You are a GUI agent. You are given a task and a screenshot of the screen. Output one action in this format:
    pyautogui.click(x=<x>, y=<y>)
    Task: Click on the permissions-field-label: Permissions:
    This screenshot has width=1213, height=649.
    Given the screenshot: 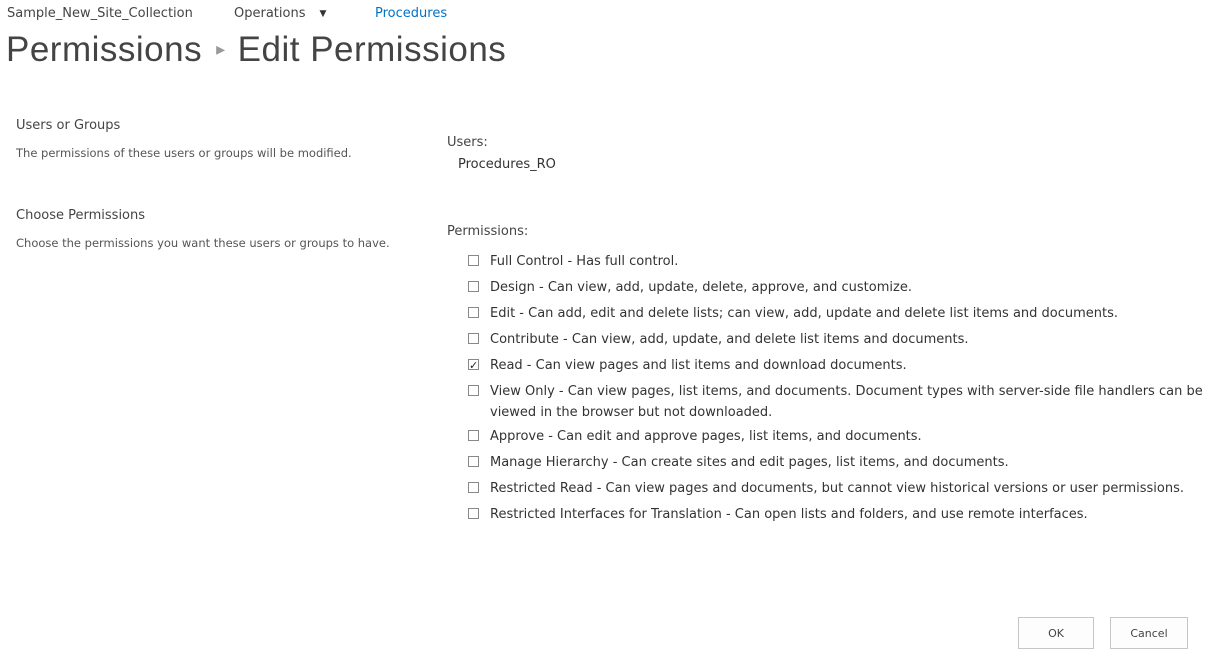 What is the action you would take?
    pyautogui.click(x=488, y=231)
    